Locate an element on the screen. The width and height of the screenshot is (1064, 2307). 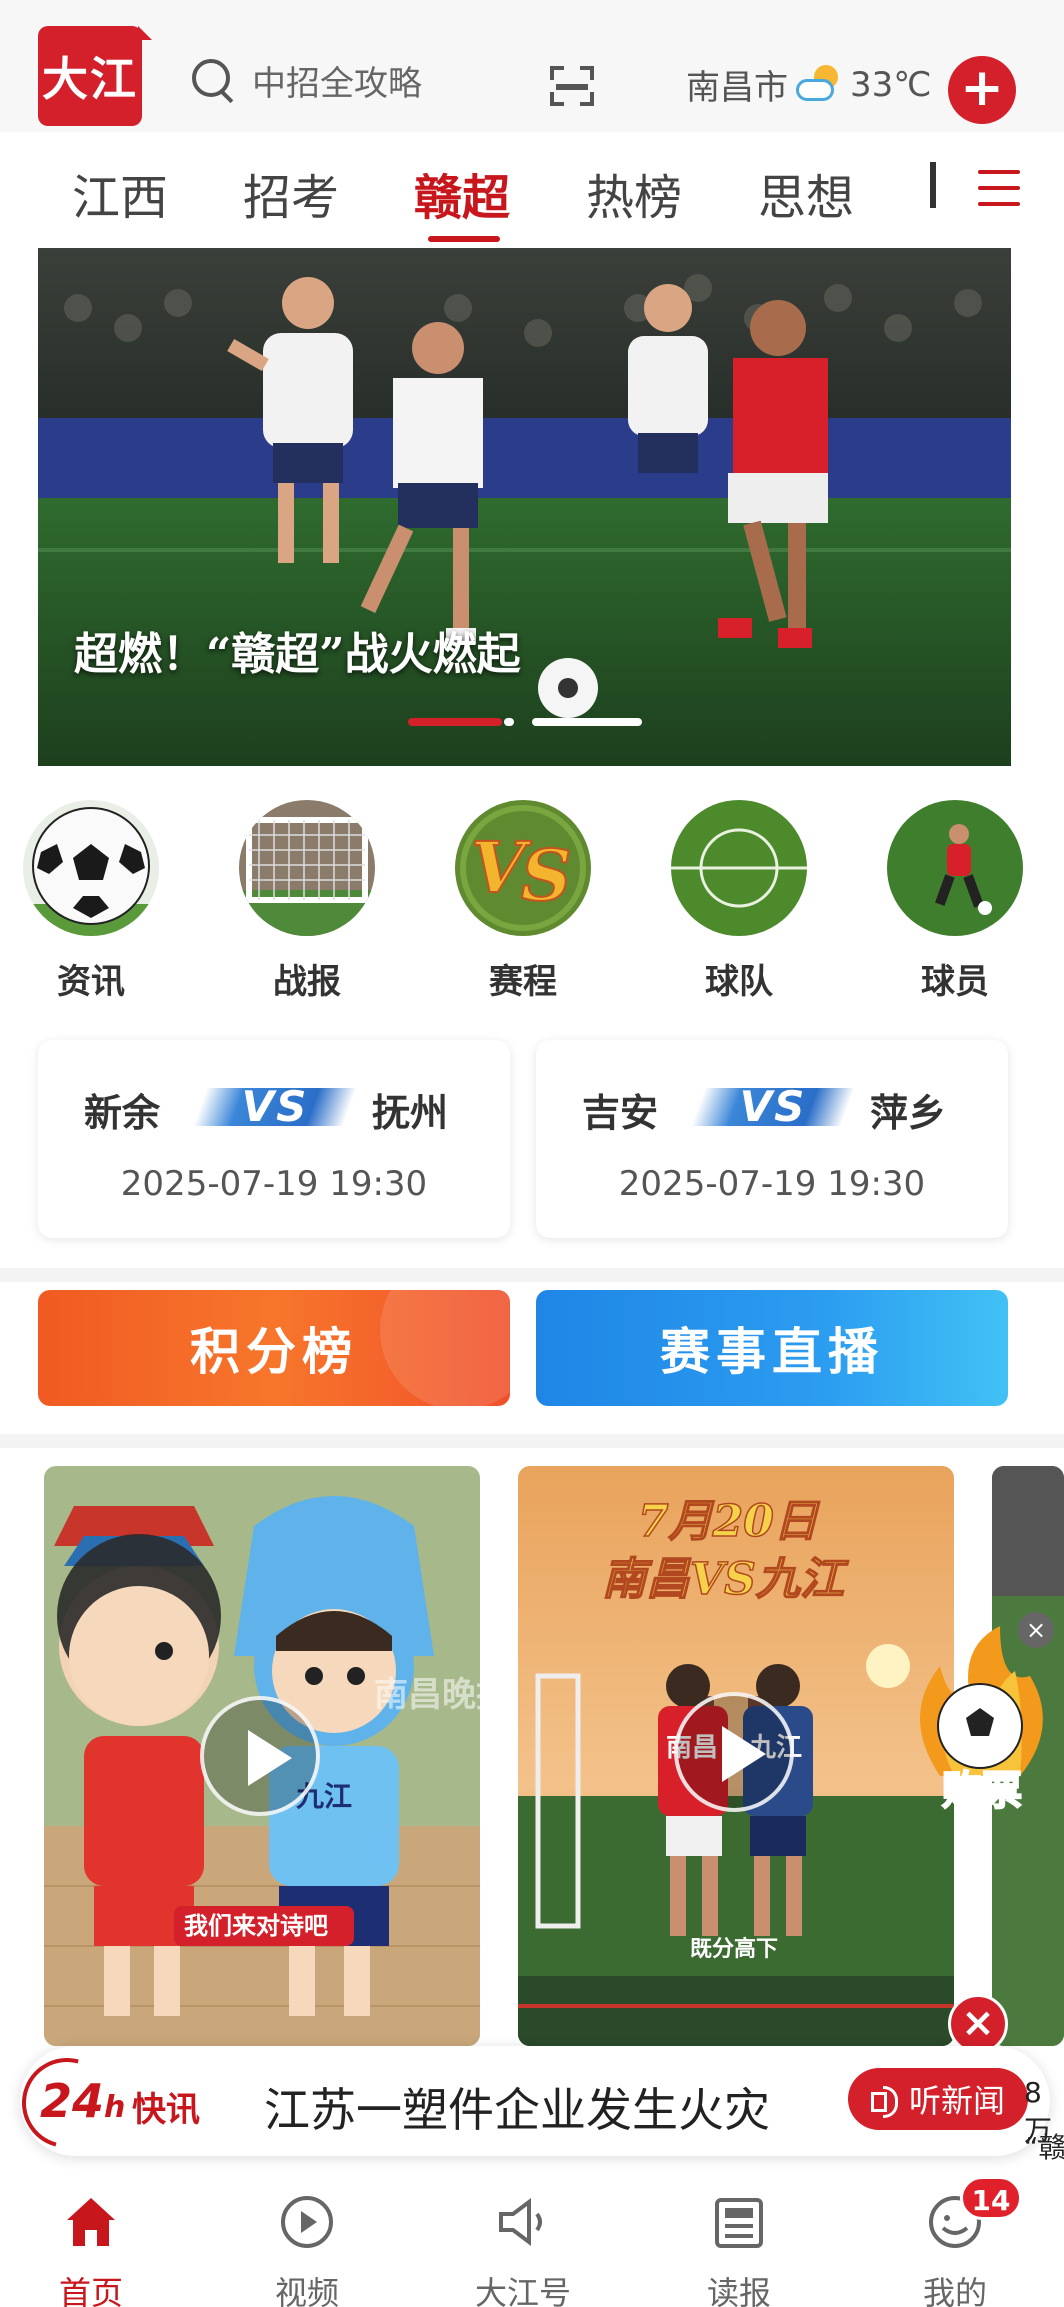
flash-word: 快讯 is located at coordinates (166, 2110).